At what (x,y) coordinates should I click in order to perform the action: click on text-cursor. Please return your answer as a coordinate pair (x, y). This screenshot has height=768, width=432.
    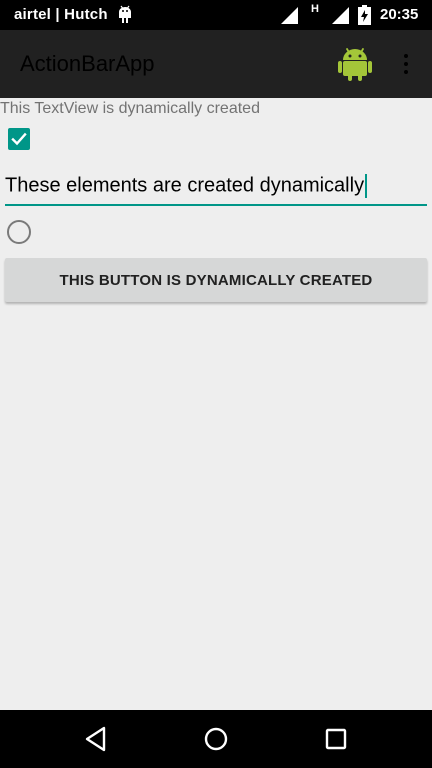
    Looking at the image, I should click on (366, 186).